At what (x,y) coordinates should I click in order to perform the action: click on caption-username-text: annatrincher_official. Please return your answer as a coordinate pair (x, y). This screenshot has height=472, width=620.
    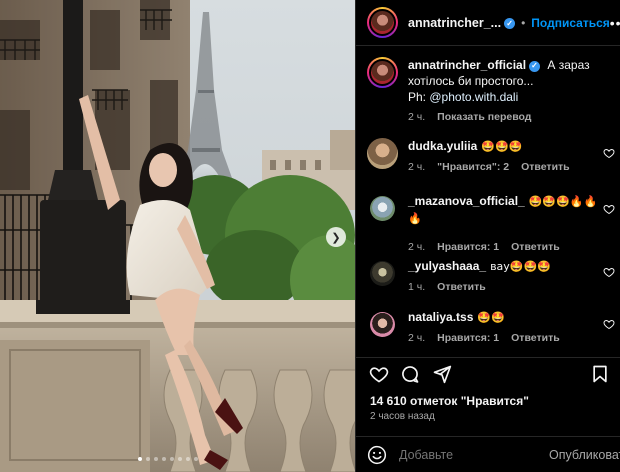
    Looking at the image, I should click on (467, 65).